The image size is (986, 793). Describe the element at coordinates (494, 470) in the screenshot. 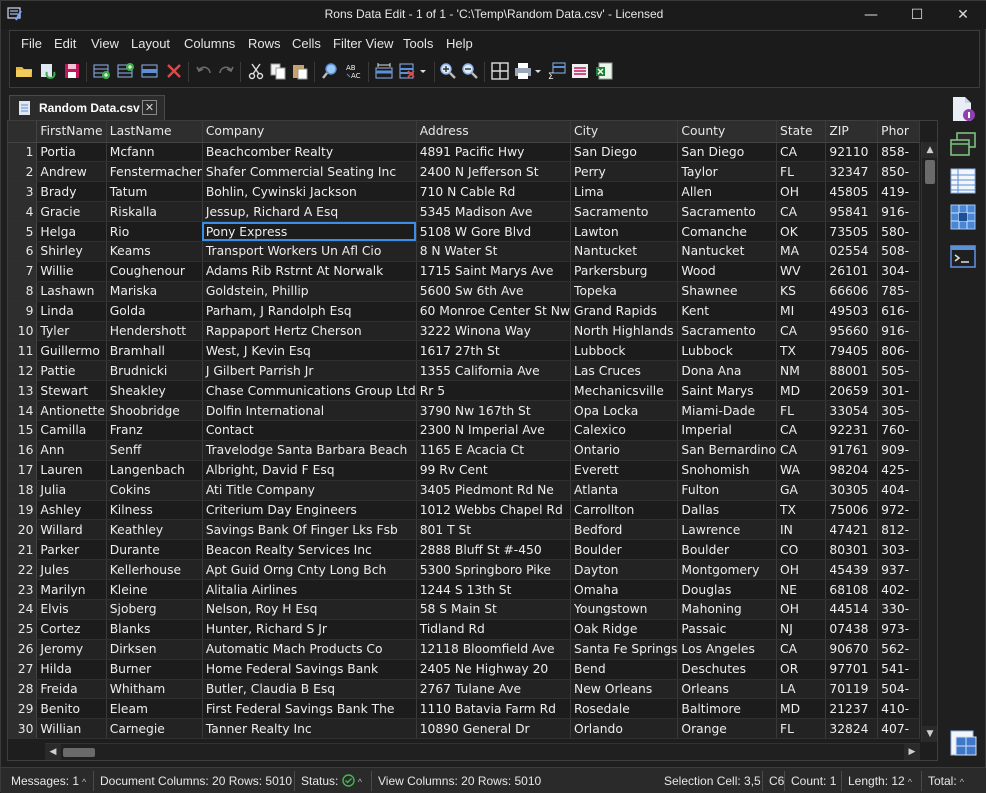

I see `cell-address: 99 Rv Cent` at that location.